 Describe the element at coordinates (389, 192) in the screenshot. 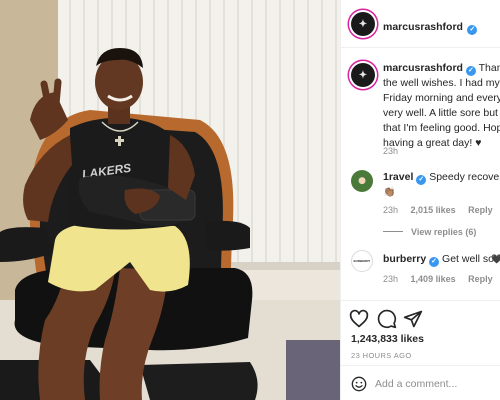

I see `comment-emoji: 👏🏽` at that location.